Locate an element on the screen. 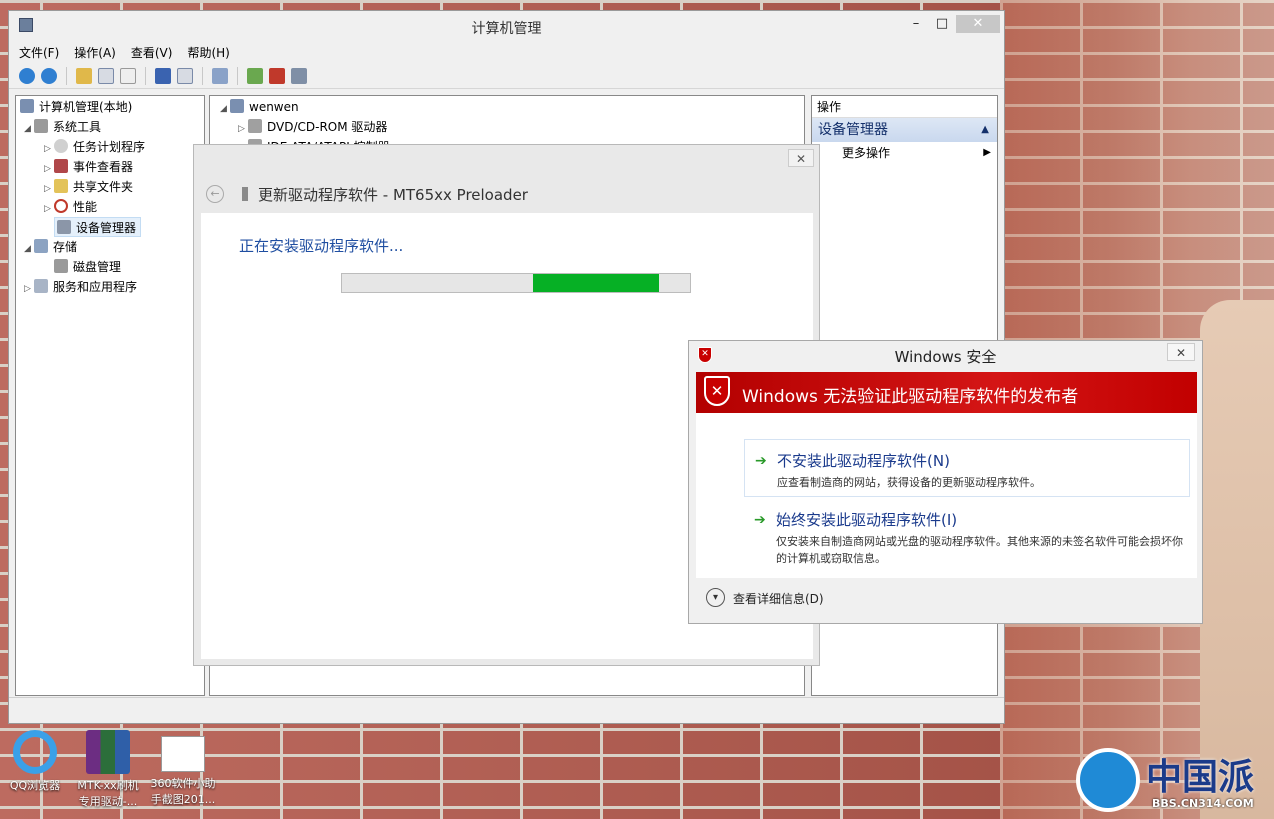  tree-task-scheduler-label: 任务计划程序 is located at coordinates (109, 147).